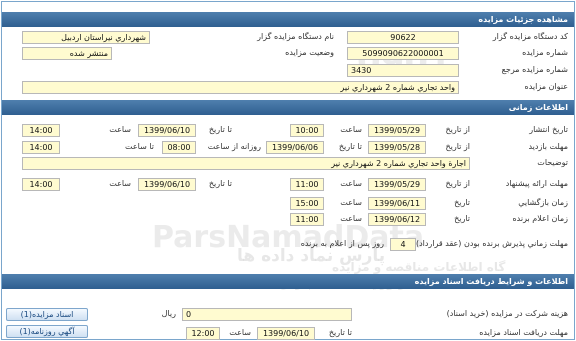 This screenshot has height=341, width=576. Describe the element at coordinates (41, 130) in the screenshot. I see `publish-to-time-field: 14:00` at that location.